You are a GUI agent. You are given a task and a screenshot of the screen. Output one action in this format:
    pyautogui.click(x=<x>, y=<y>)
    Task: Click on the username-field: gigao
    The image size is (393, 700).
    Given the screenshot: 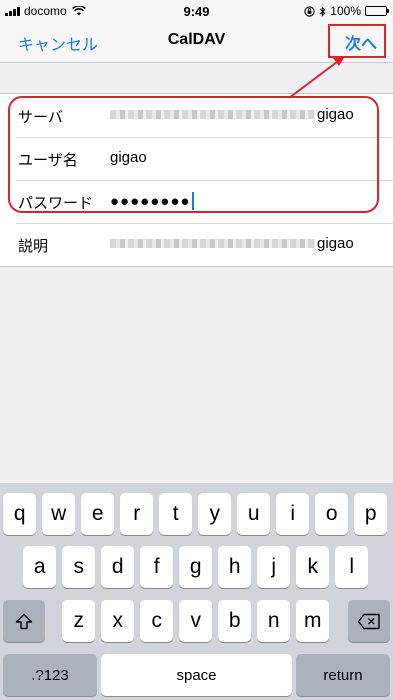 What is the action you would take?
    pyautogui.click(x=128, y=157)
    